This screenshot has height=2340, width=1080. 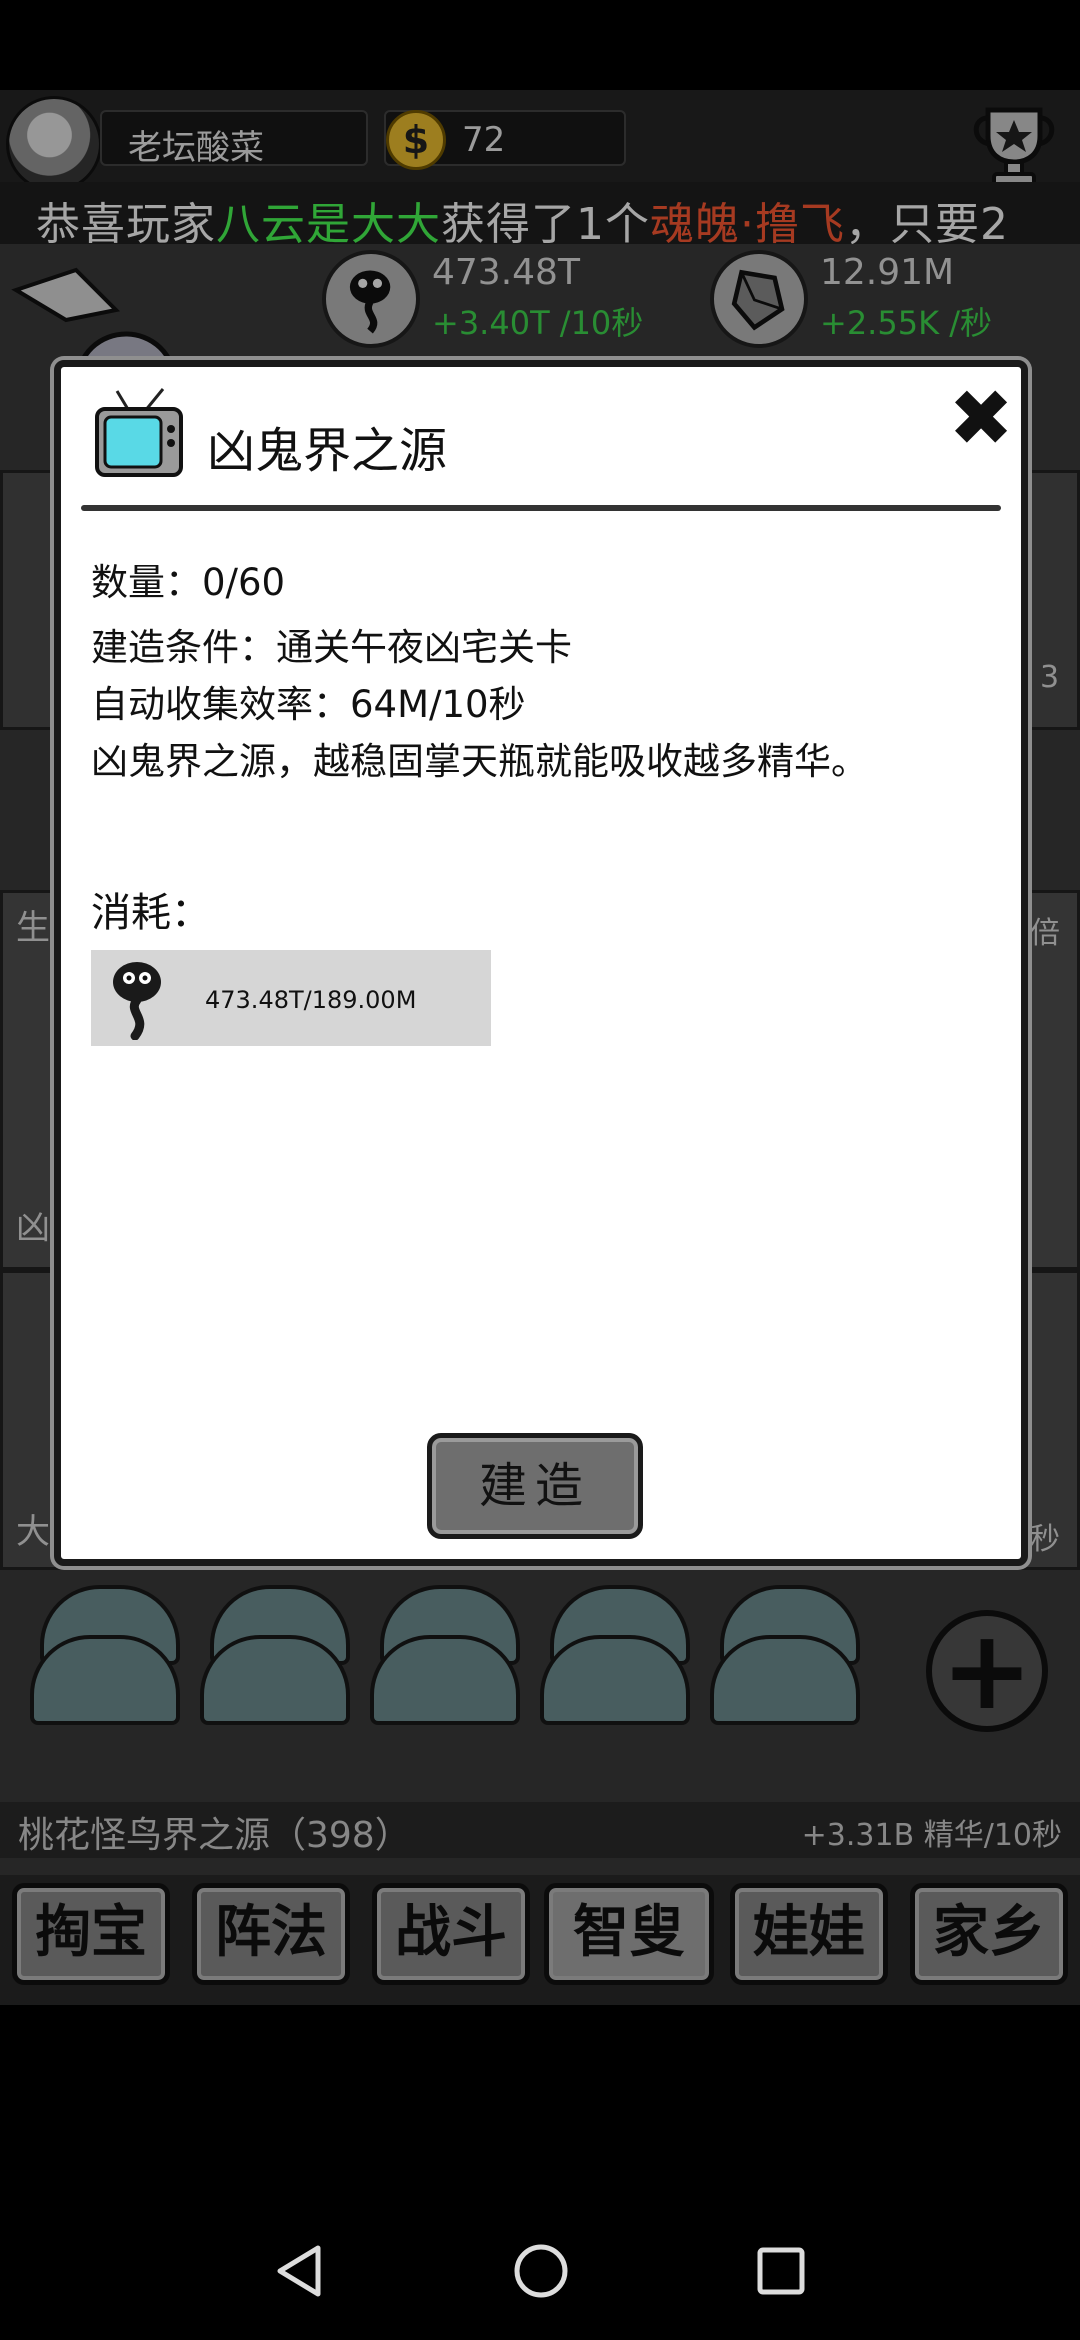 I want to click on cost-item: 473.48T/189.00M, so click(x=291, y=998).